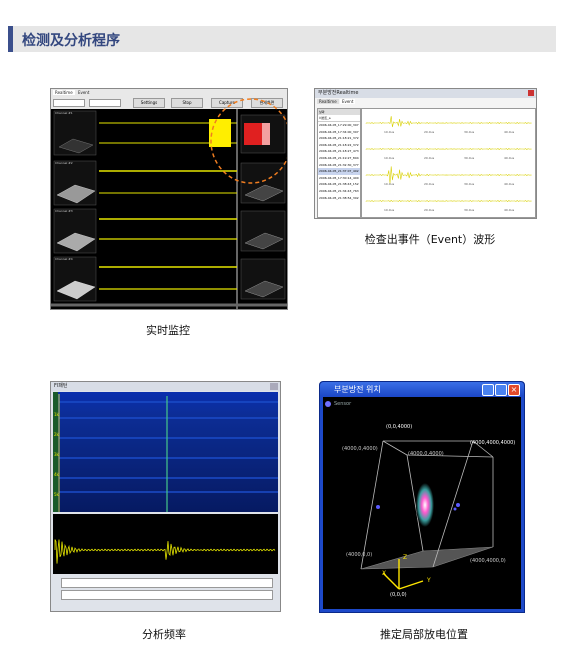  I want to click on freq-window-title: Fl패턴, so click(165, 386).